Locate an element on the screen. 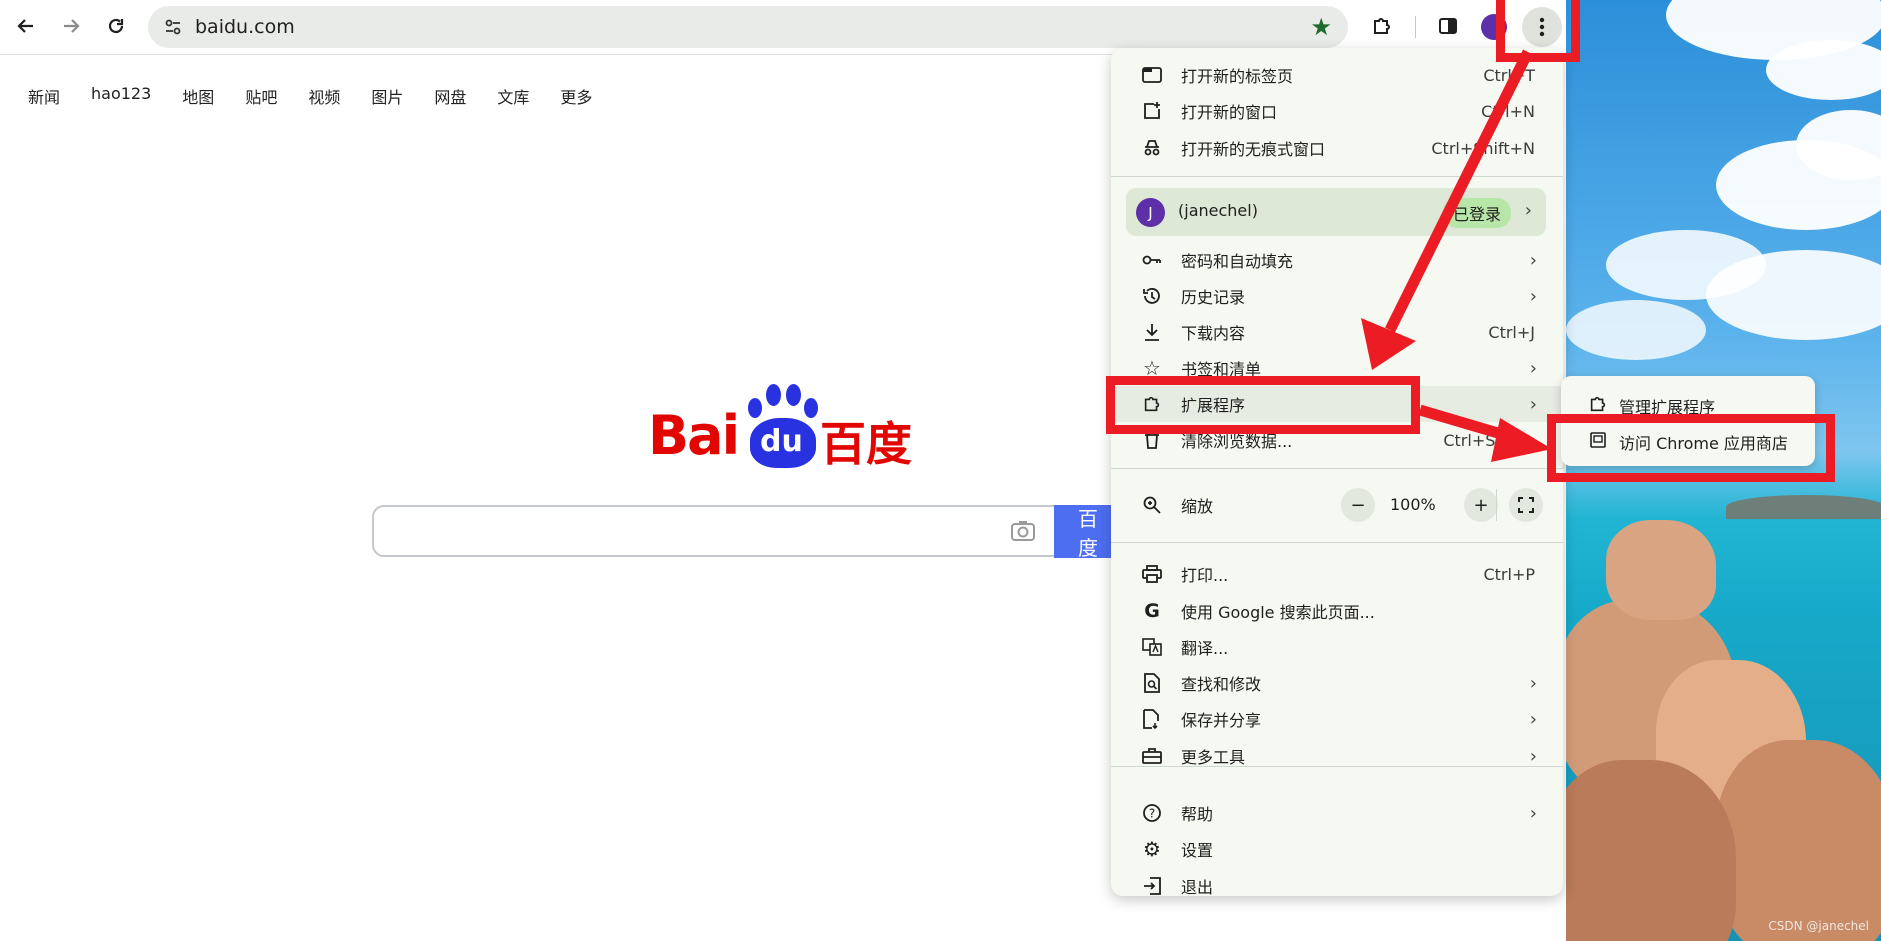  baidu-top-nav: 新闻 hao123 地图 贴吧 视频 图片 网盘 文库 更多 is located at coordinates (325, 96).